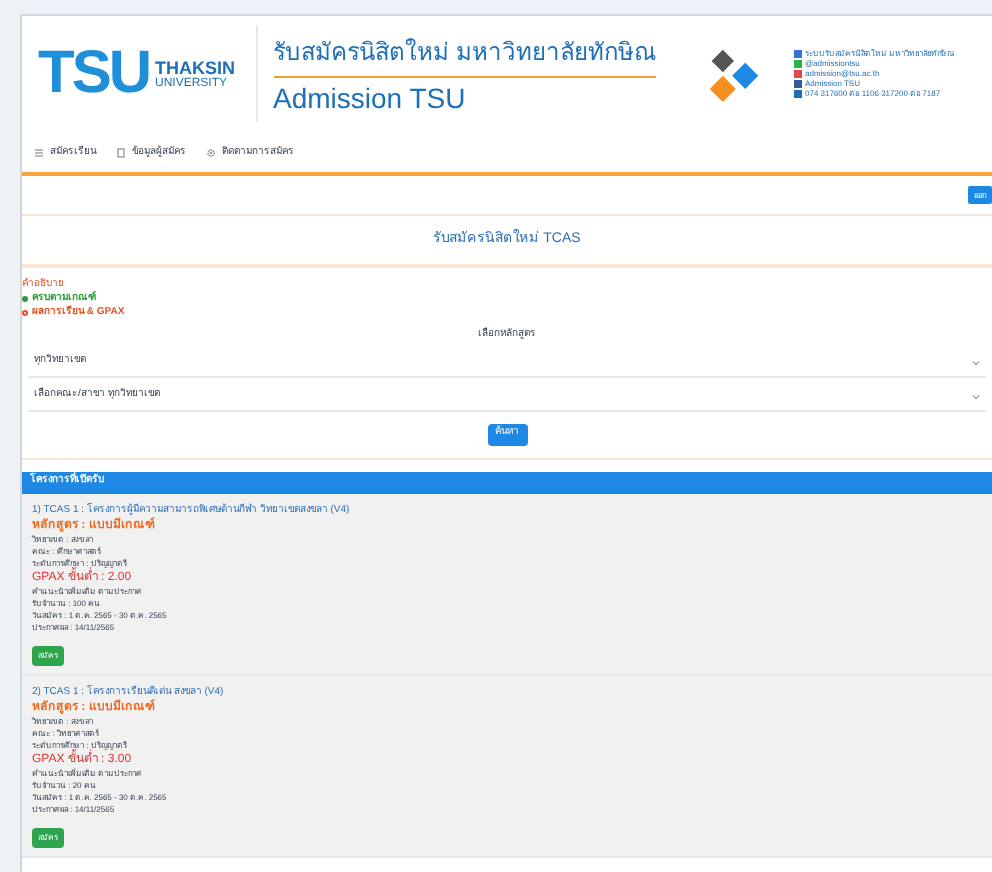 The width and height of the screenshot is (992, 872). Describe the element at coordinates (464, 54) in the screenshot. I see `site-title: รับสมัครนิสิตใหม่ มหาวิทยาลัยทักษิณ` at that location.